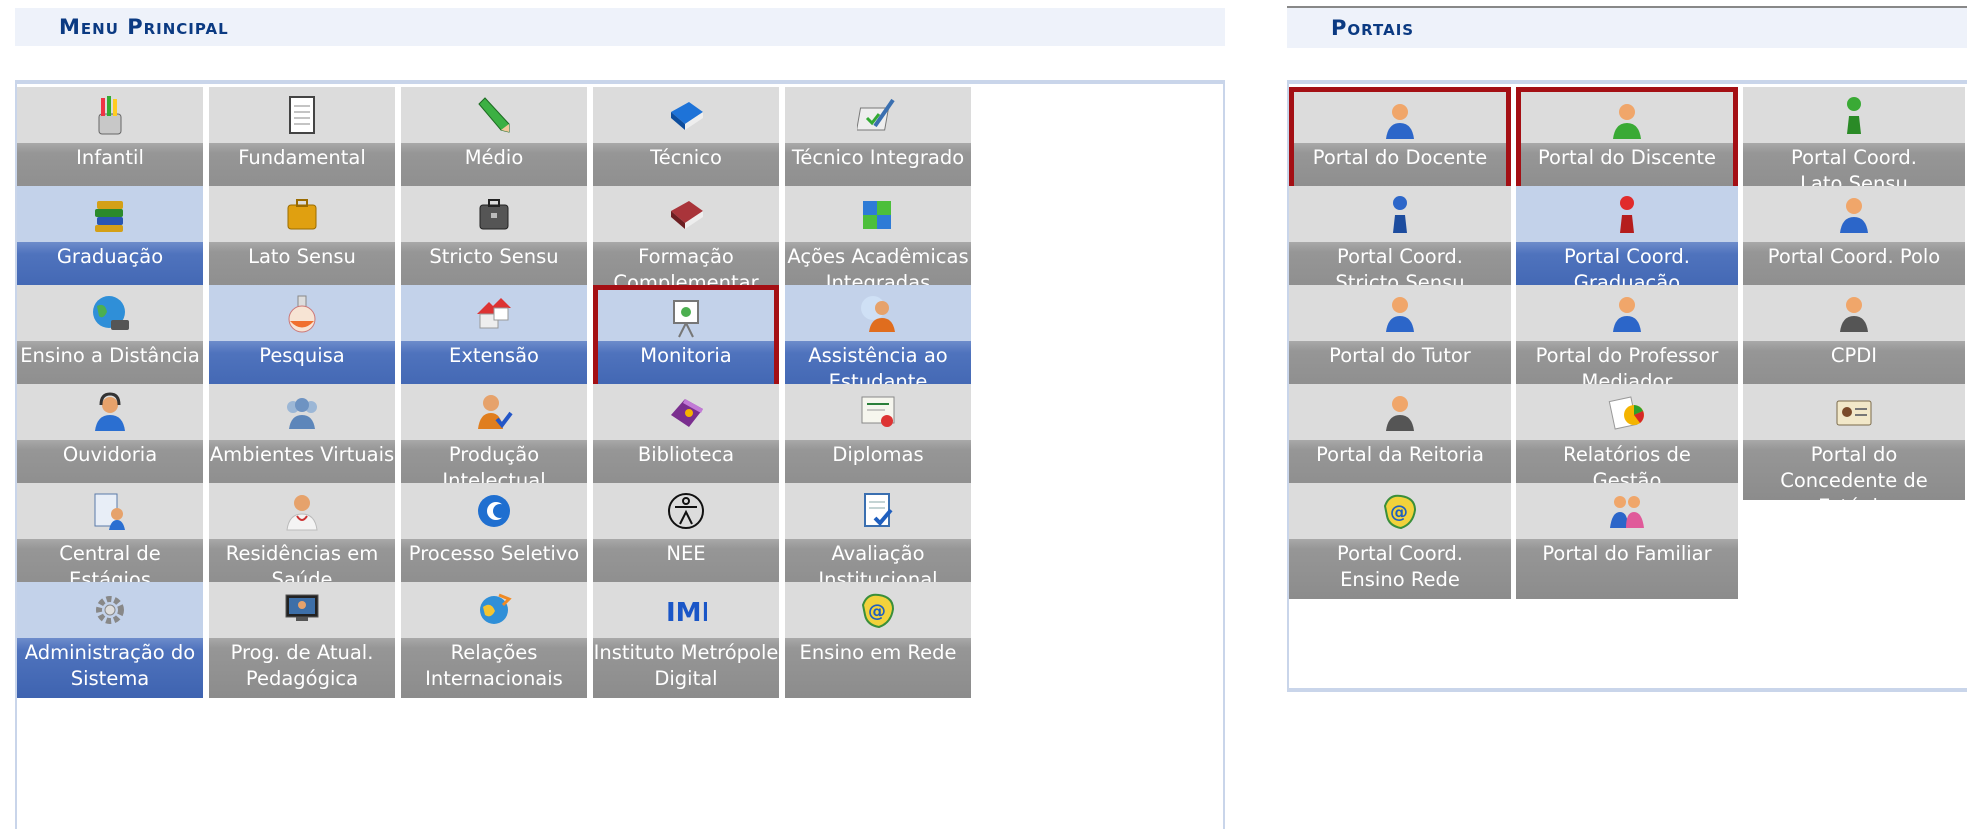 This screenshot has width=1967, height=829. I want to click on menu-tile-prog-de-atual-pedagogica: Prog. de Atual. Pedagógica, so click(302, 640).